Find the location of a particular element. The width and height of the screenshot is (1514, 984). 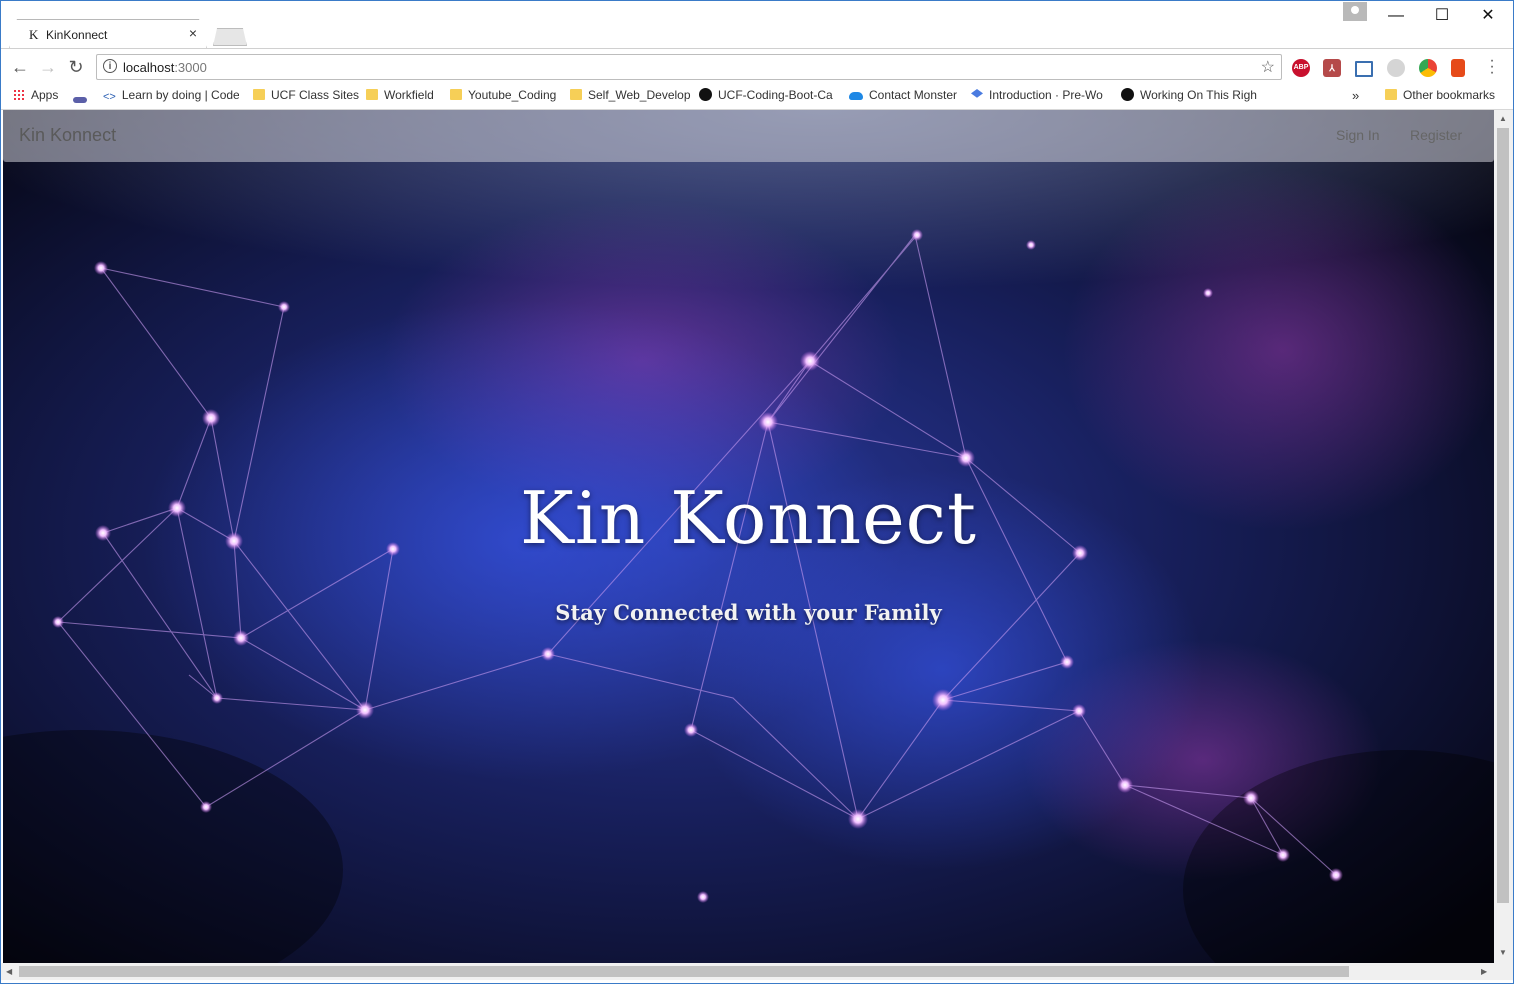

bookmark-label: Learn by doing | Code is located at coordinates (180, 95).